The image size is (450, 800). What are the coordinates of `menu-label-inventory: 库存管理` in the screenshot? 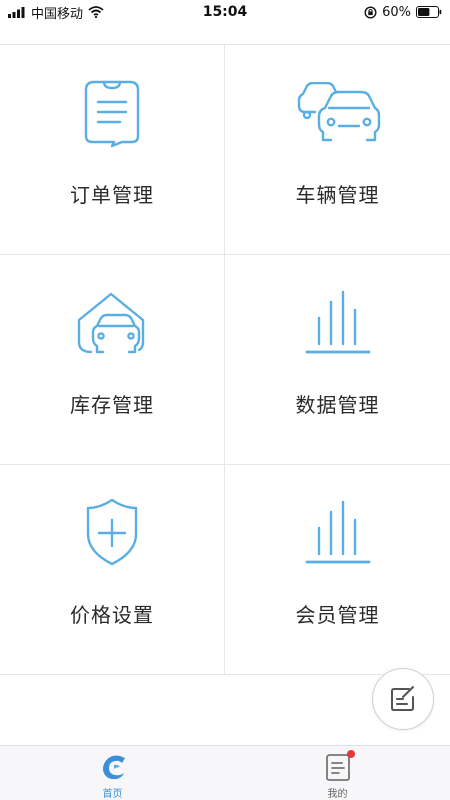 It's located at (112, 405).